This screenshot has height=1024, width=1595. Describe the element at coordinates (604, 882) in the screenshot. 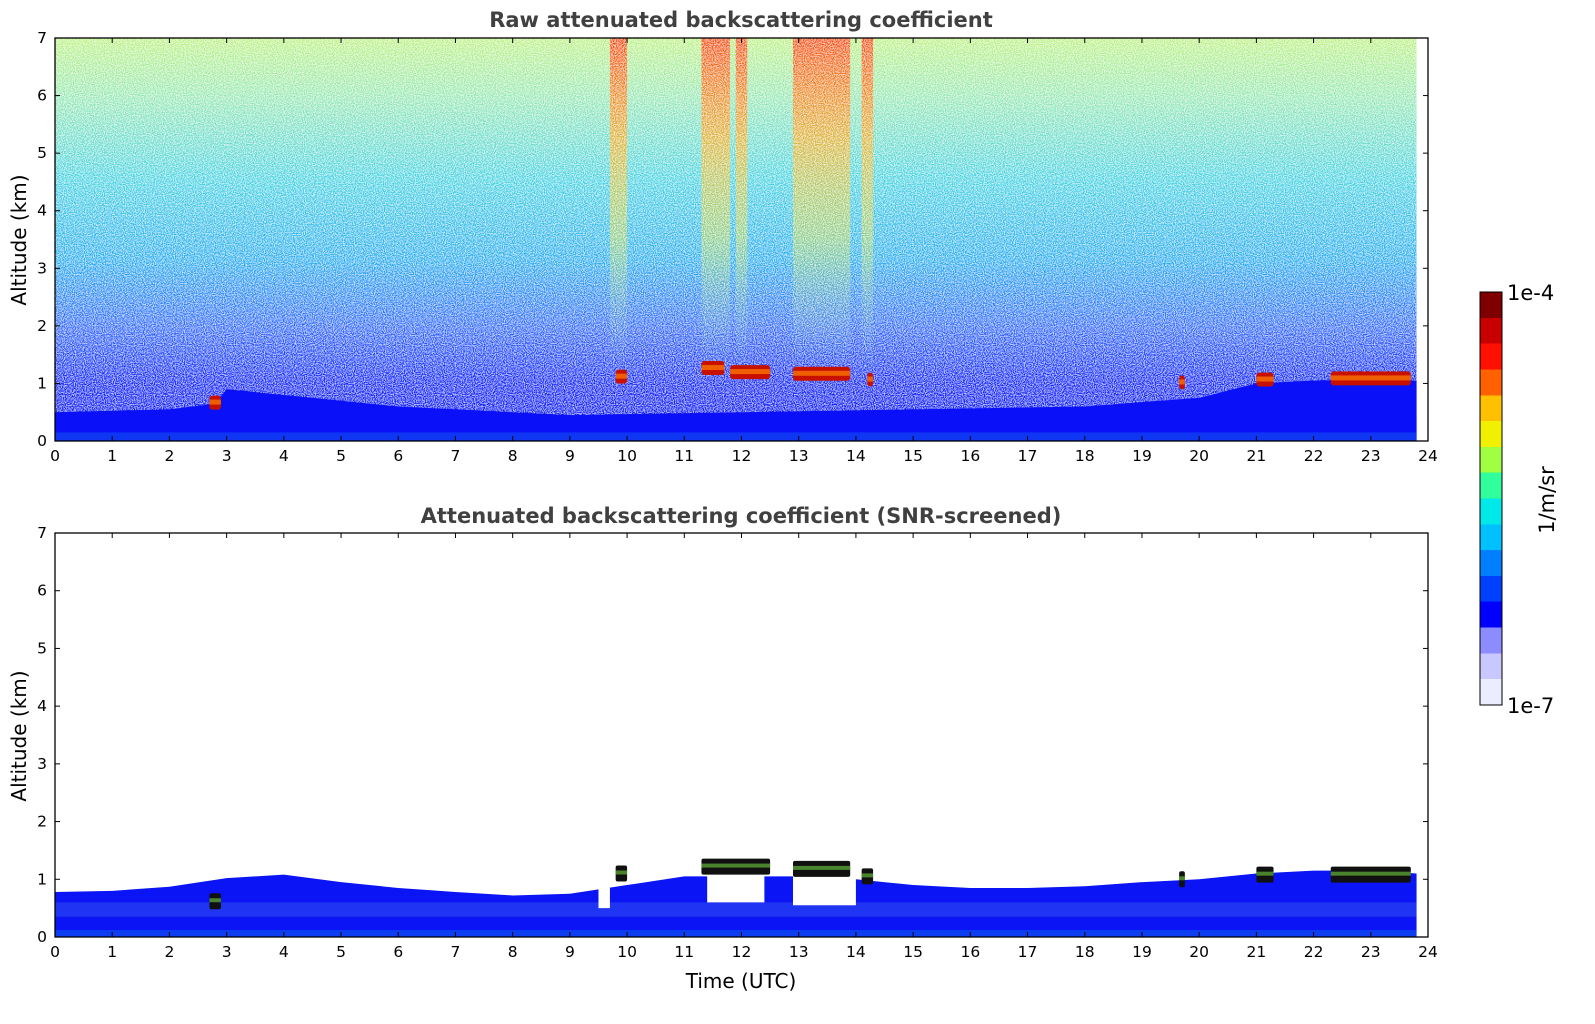

I see `screened-gap` at that location.